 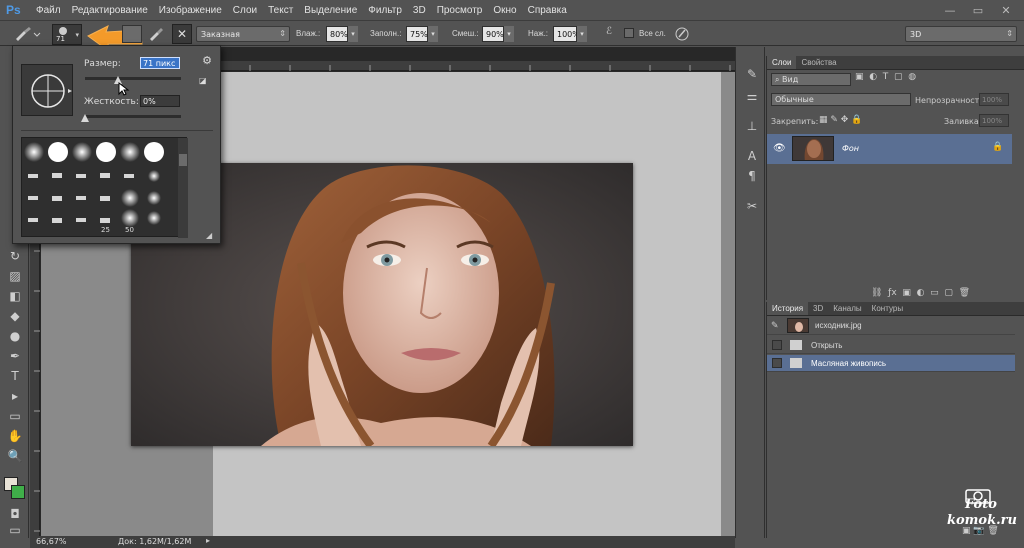 I want to click on zoom-readout: 66,67%, so click(x=51, y=541).